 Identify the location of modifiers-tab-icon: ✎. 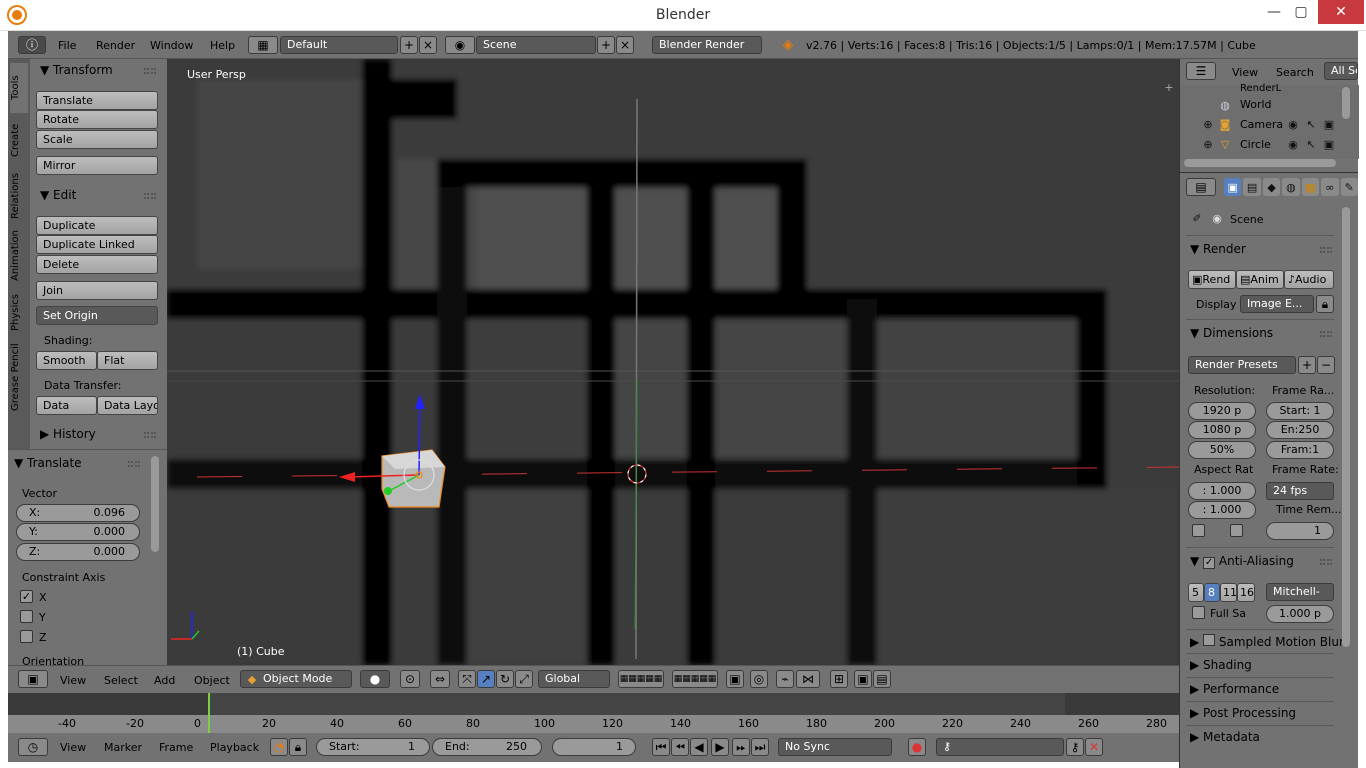
(1349, 187).